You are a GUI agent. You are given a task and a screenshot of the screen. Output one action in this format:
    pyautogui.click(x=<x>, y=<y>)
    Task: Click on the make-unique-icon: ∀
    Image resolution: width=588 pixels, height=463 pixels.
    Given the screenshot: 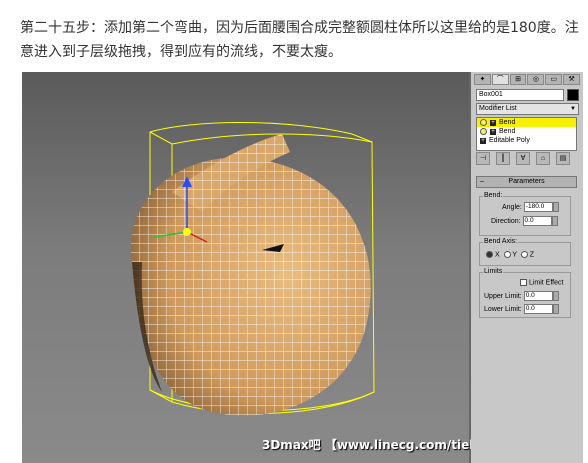 What is the action you would take?
    pyautogui.click(x=523, y=158)
    